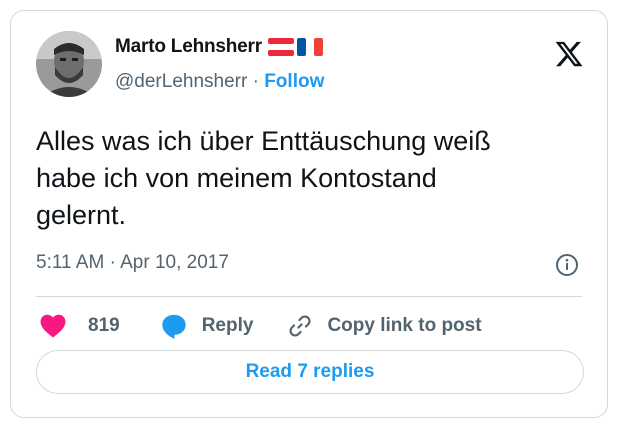  What do you see at coordinates (259, 326) in the screenshot?
I see `action-bar: 819 Reply Copy link to post` at bounding box center [259, 326].